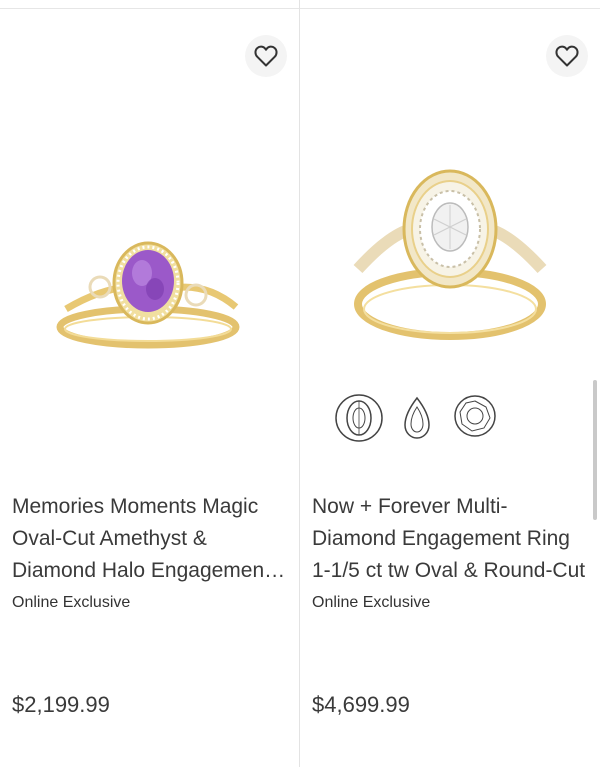  Describe the element at coordinates (359, 418) in the screenshot. I see `oval-shape-icon` at that location.